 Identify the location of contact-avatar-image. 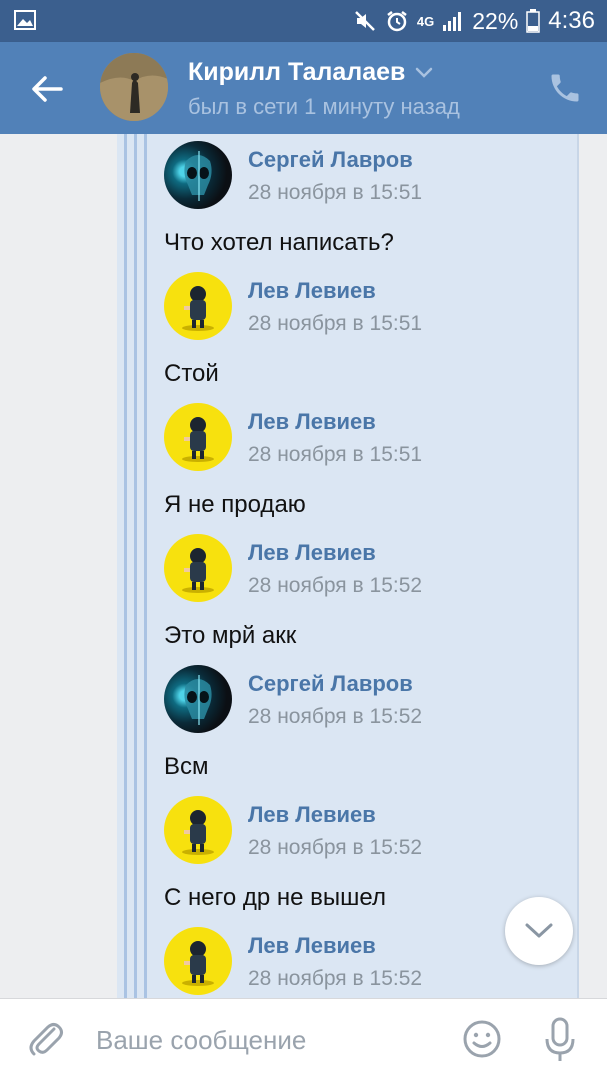
(134, 87).